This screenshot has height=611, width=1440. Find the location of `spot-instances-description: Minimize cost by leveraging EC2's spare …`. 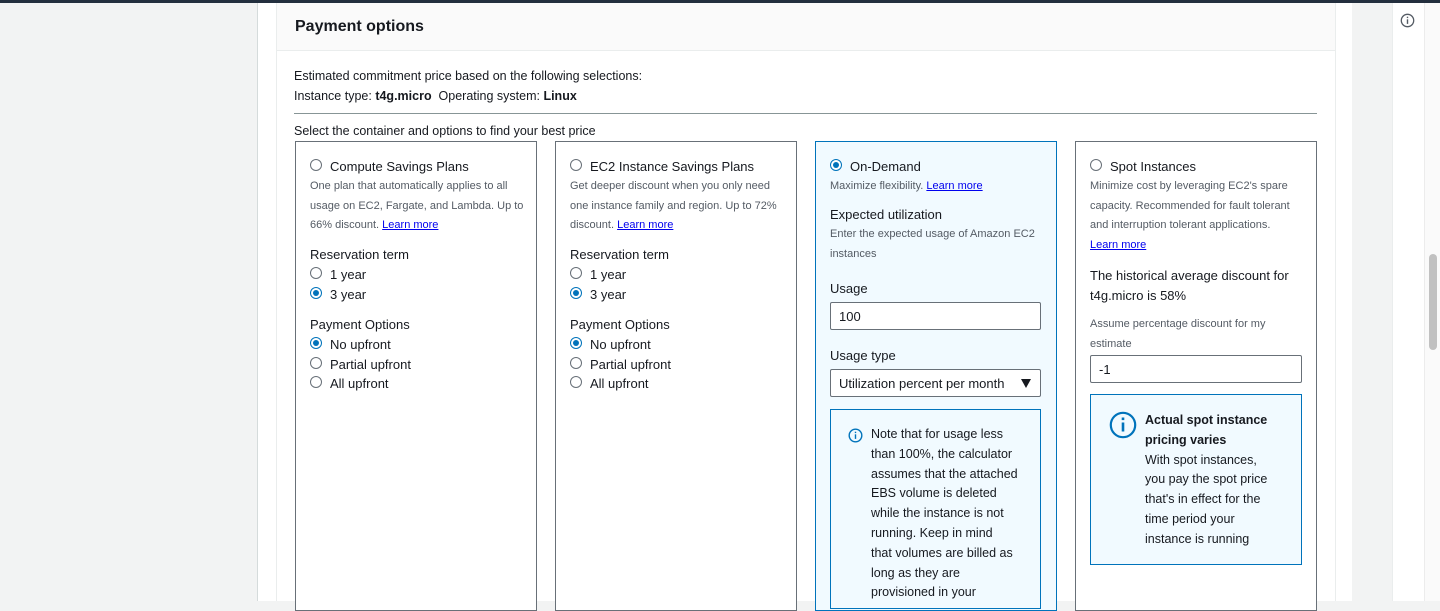

spot-instances-description: Minimize cost by leveraging EC2's spare … is located at coordinates (1201, 216).